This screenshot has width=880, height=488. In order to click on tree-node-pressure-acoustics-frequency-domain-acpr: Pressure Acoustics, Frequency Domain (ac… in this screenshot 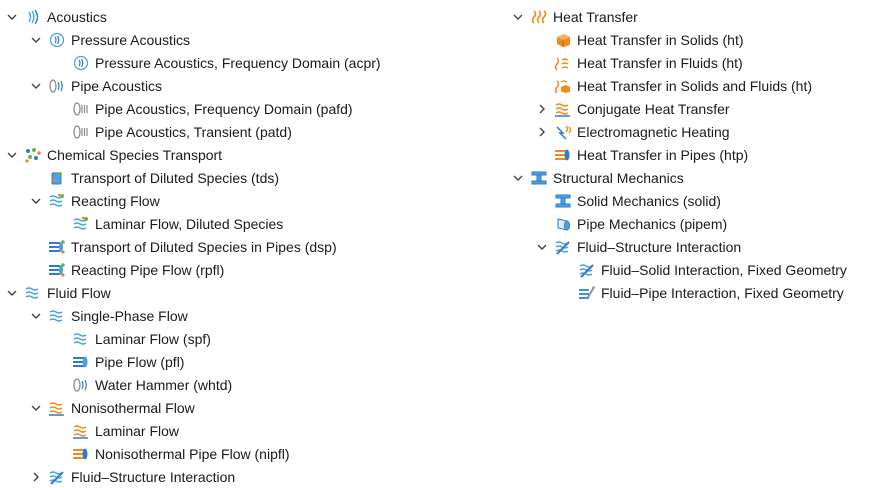, I will do `click(192, 62)`.